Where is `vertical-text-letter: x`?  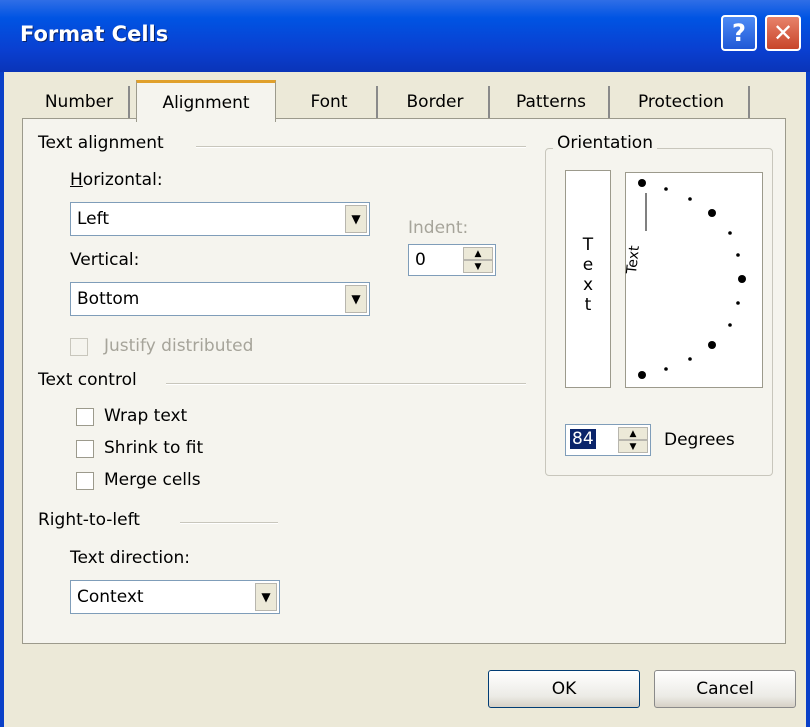 vertical-text-letter: x is located at coordinates (588, 285).